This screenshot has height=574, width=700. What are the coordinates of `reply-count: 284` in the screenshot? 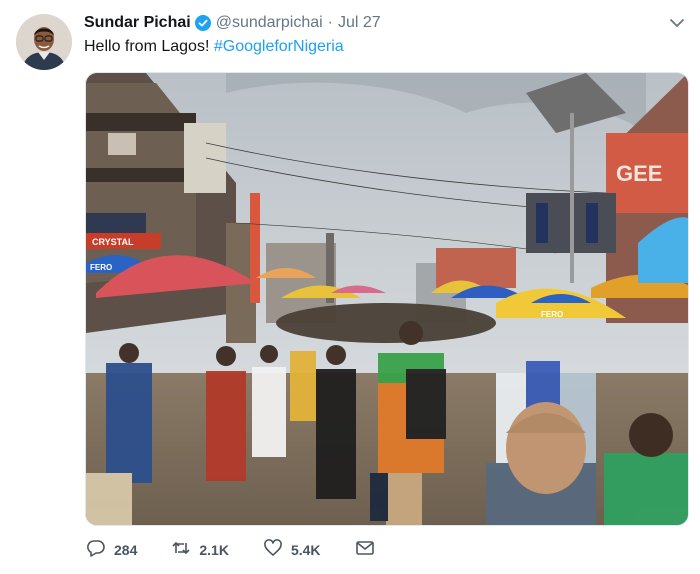 It's located at (126, 550).